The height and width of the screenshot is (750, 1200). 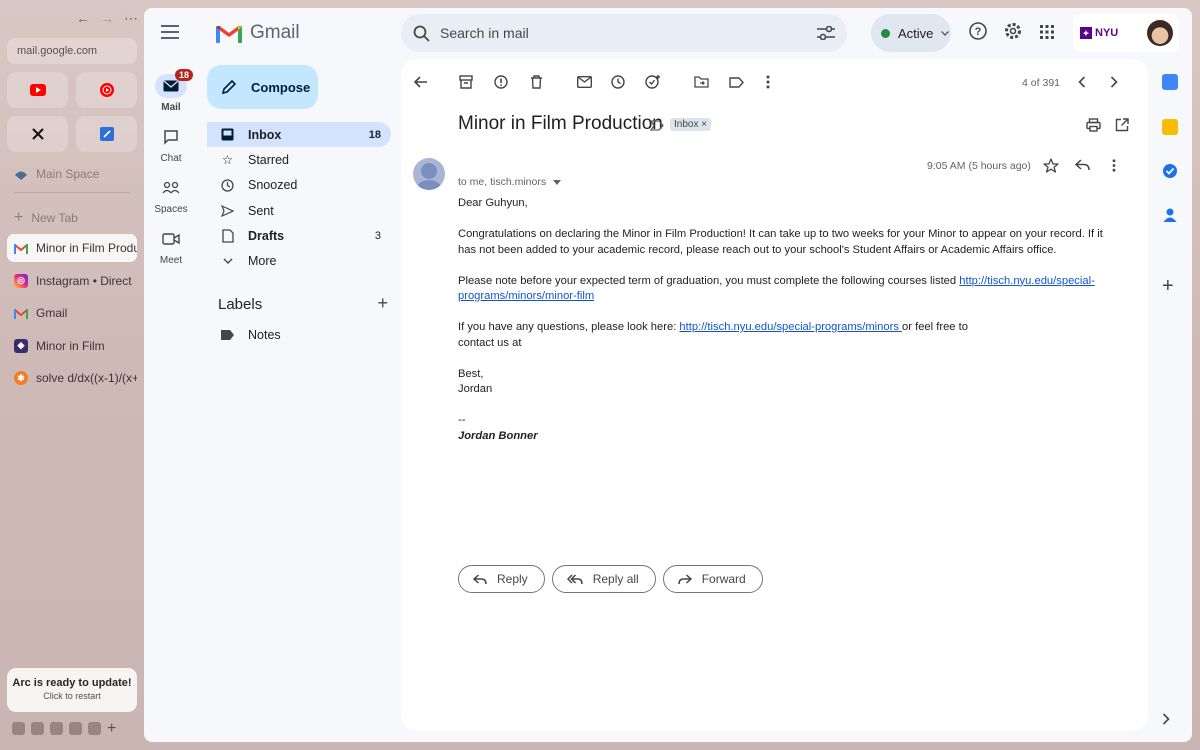 I want to click on sender-avatar, so click(x=429, y=174).